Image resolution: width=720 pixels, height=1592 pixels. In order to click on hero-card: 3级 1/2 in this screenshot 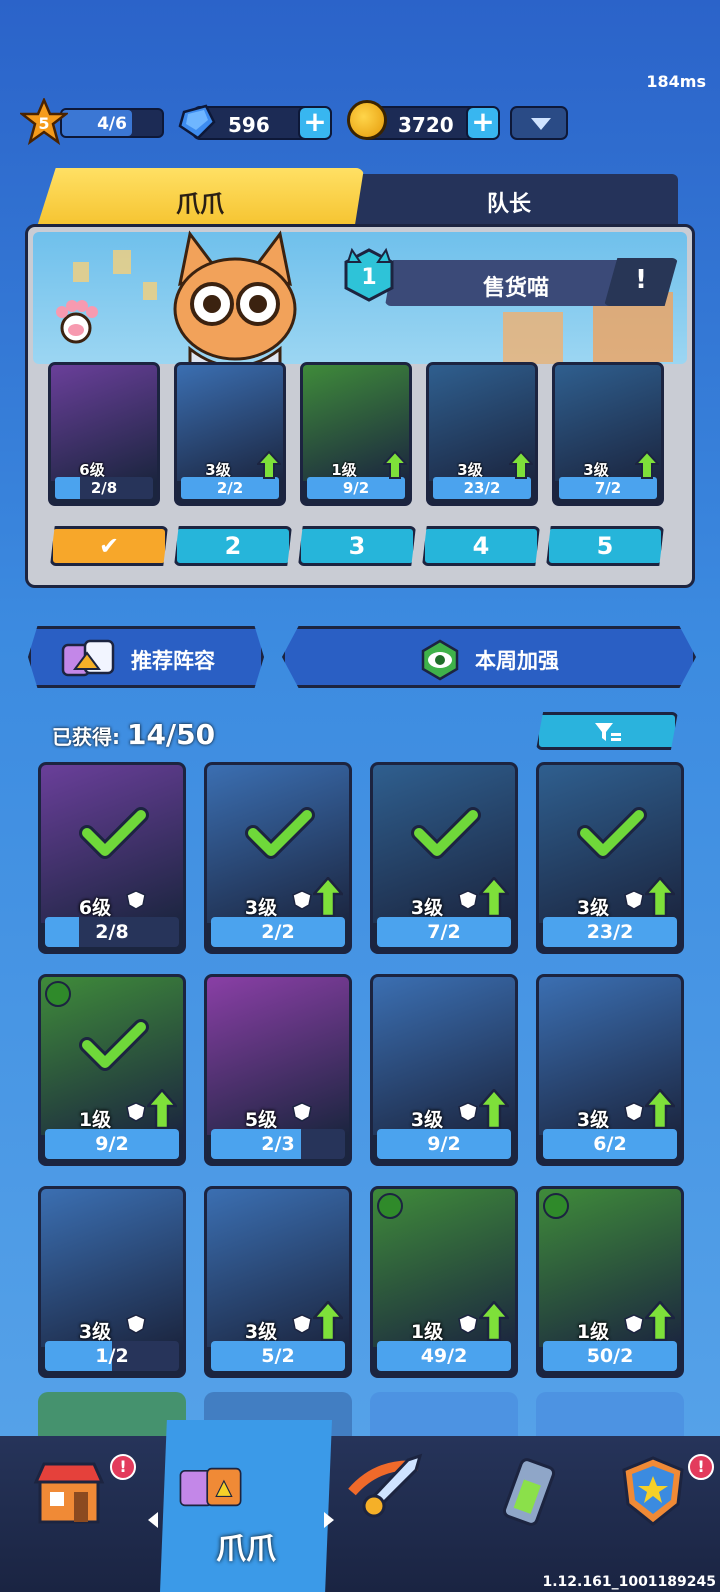, I will do `click(112, 1282)`.